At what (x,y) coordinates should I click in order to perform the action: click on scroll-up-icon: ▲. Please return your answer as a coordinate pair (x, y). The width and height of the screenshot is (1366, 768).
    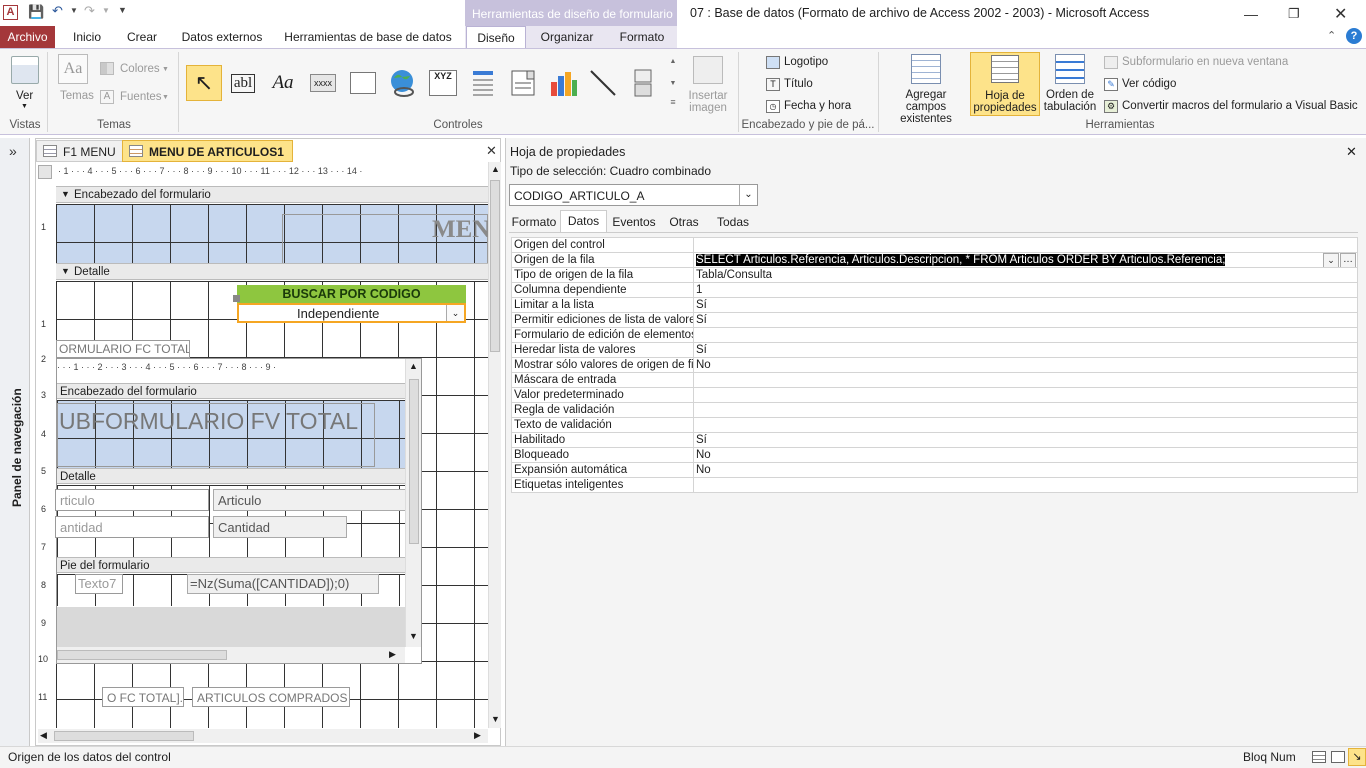
    Looking at the image, I should click on (413, 366).